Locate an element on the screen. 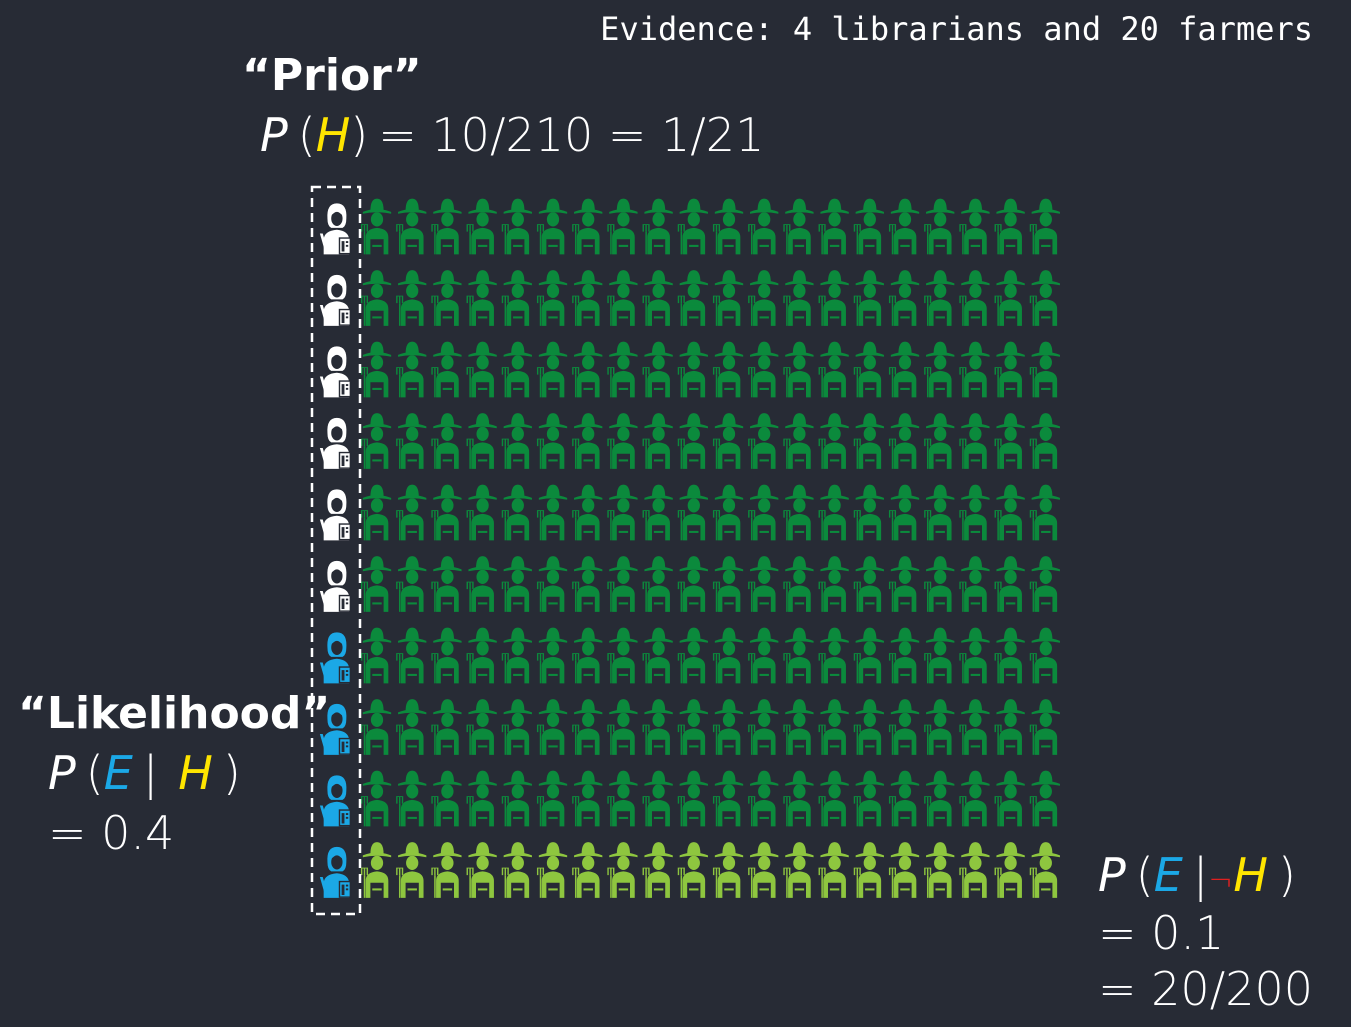  likelihood-not-formula: P (E |¬H) is located at coordinates (1197, 875).